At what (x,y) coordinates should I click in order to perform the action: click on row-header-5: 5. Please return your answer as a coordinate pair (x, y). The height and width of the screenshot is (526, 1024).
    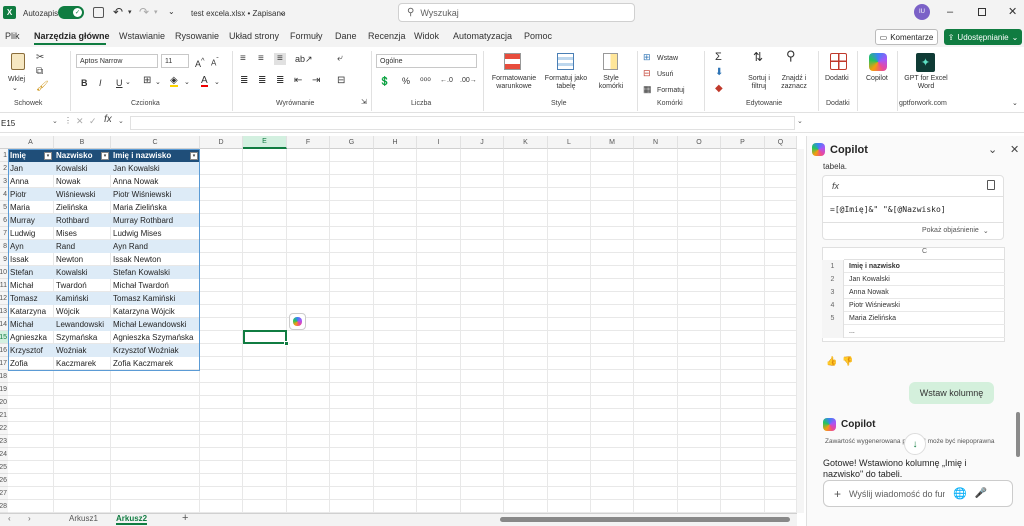
    Looking at the image, I should click on (4, 207).